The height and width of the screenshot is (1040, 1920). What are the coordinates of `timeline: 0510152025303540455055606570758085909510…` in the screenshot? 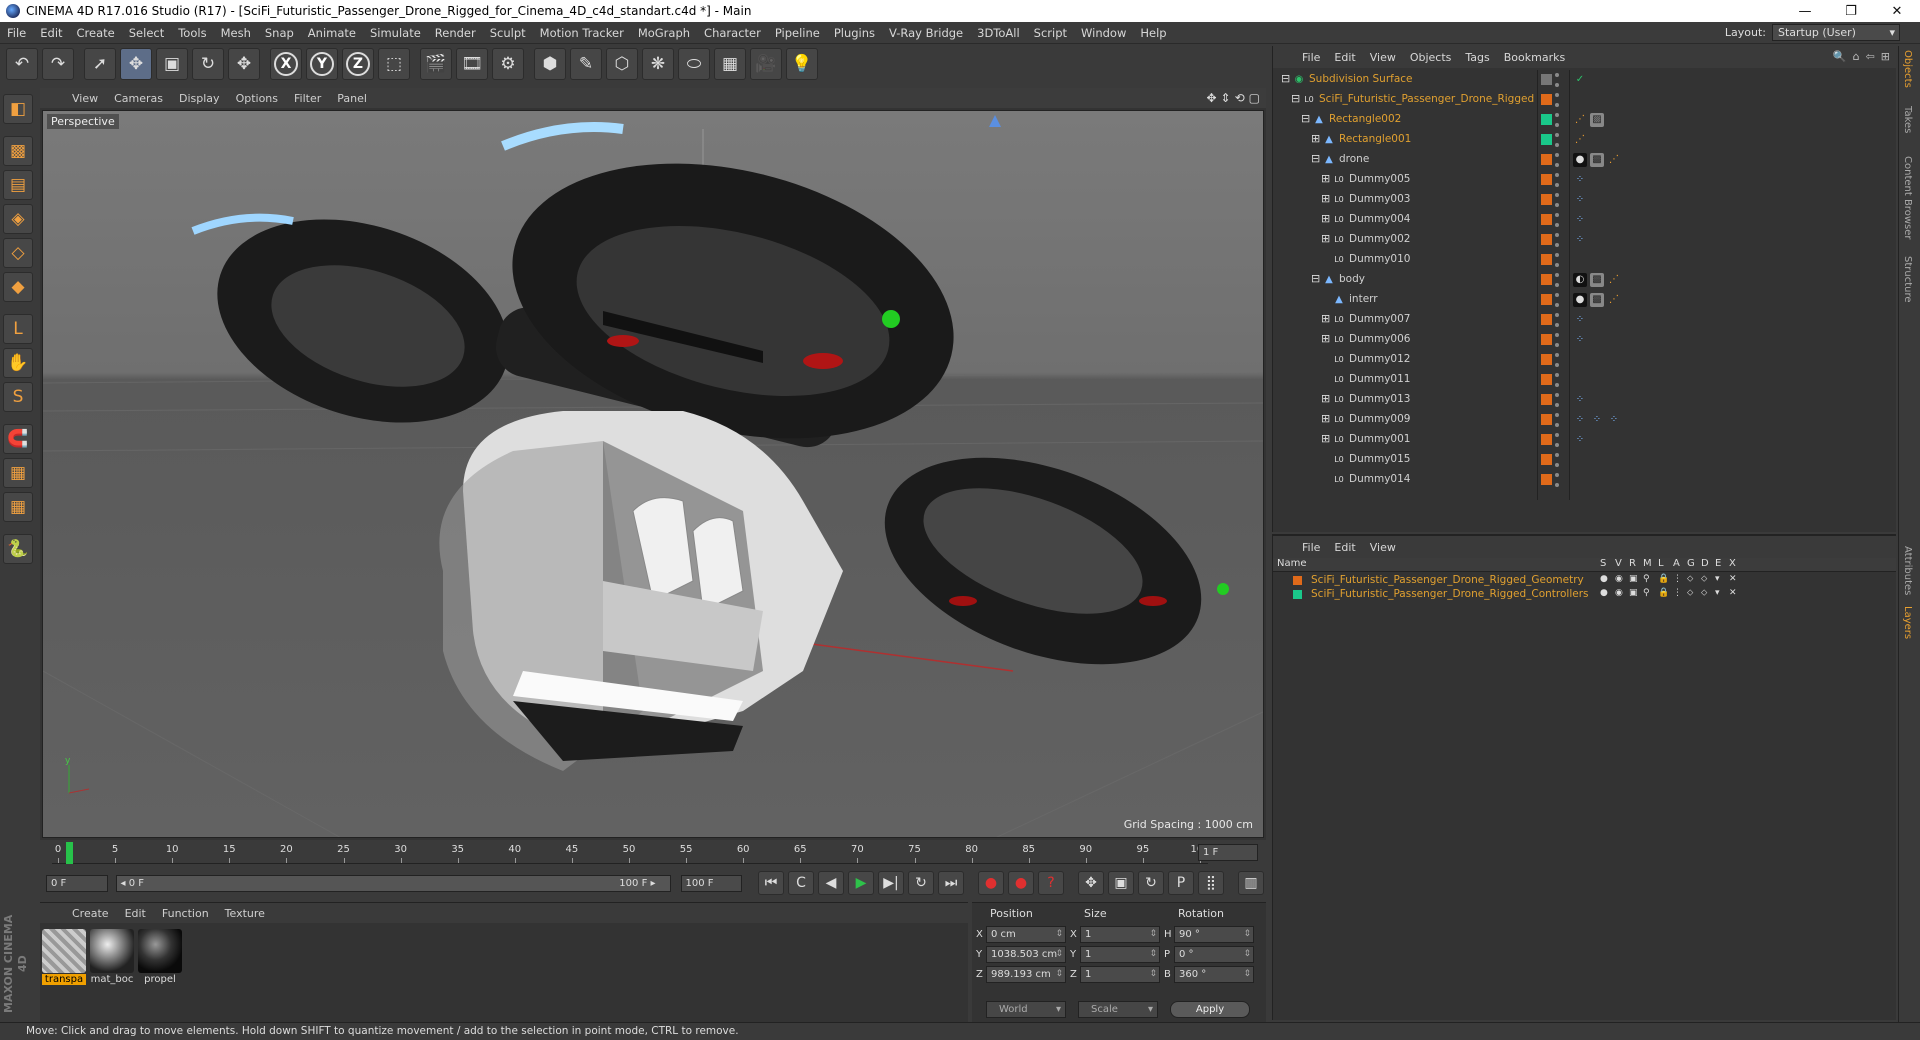 It's located at (653, 853).